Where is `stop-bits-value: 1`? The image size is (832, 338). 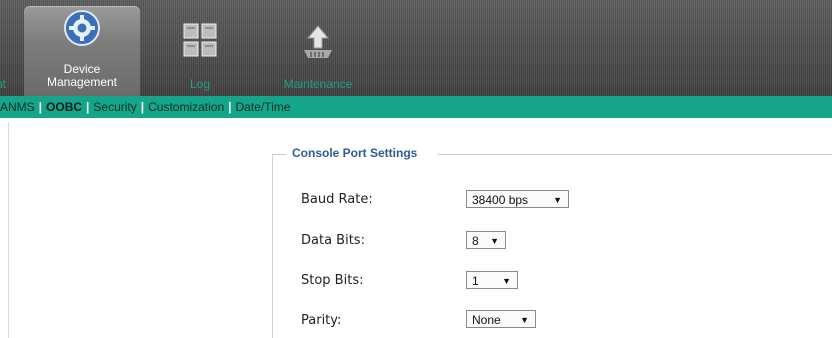 stop-bits-value: 1 is located at coordinates (475, 281).